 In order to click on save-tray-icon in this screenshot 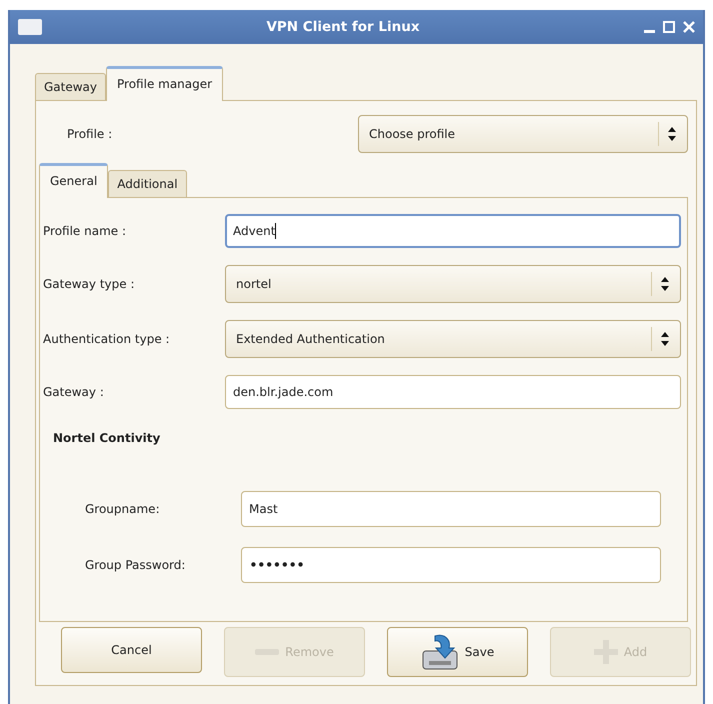, I will do `click(439, 652)`.